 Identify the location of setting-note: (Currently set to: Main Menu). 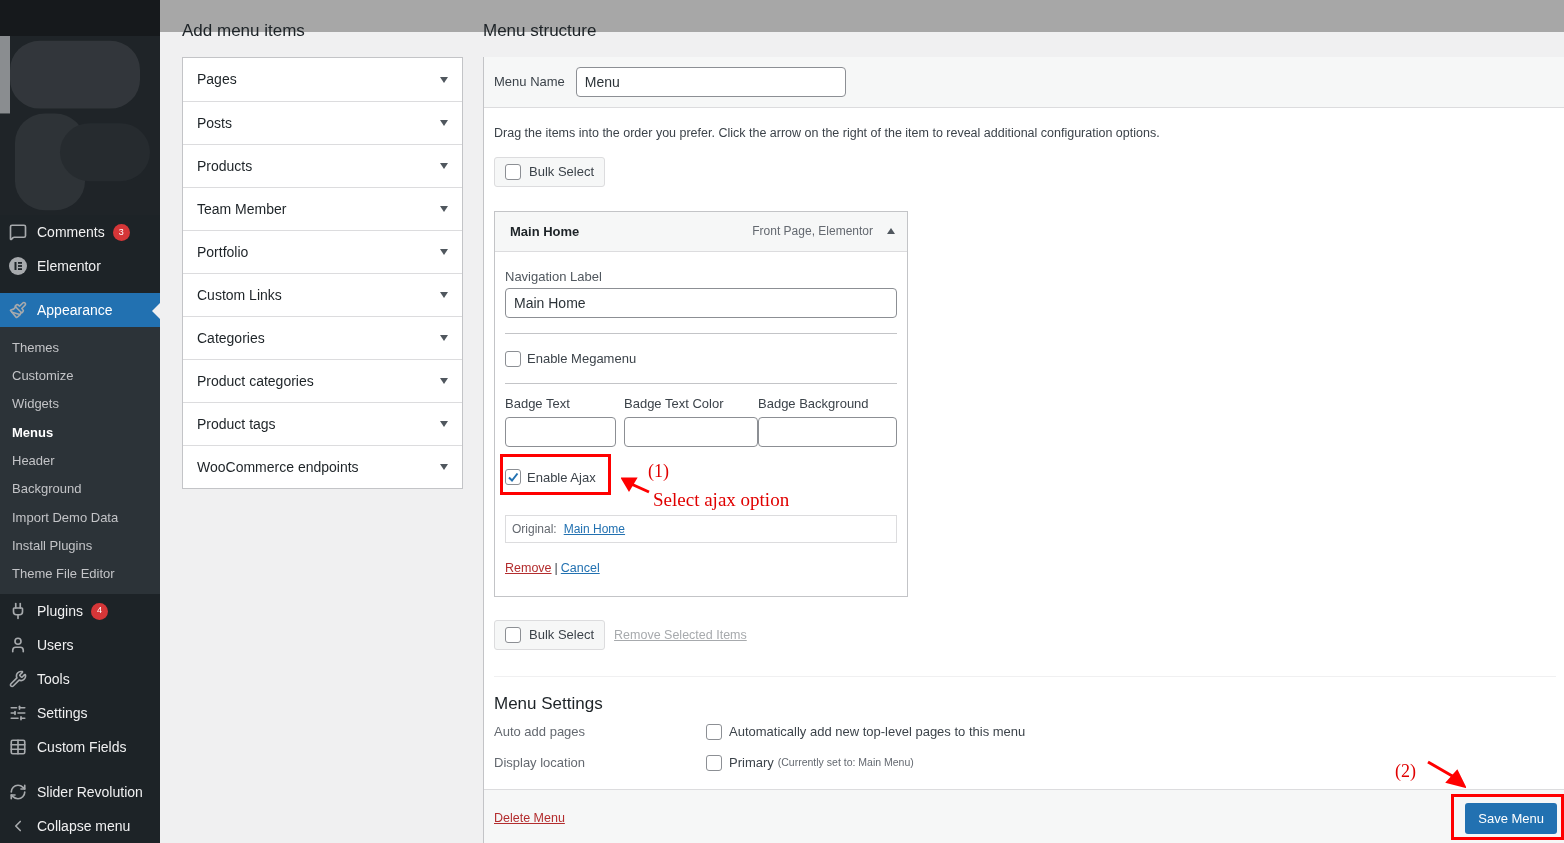
(845, 763).